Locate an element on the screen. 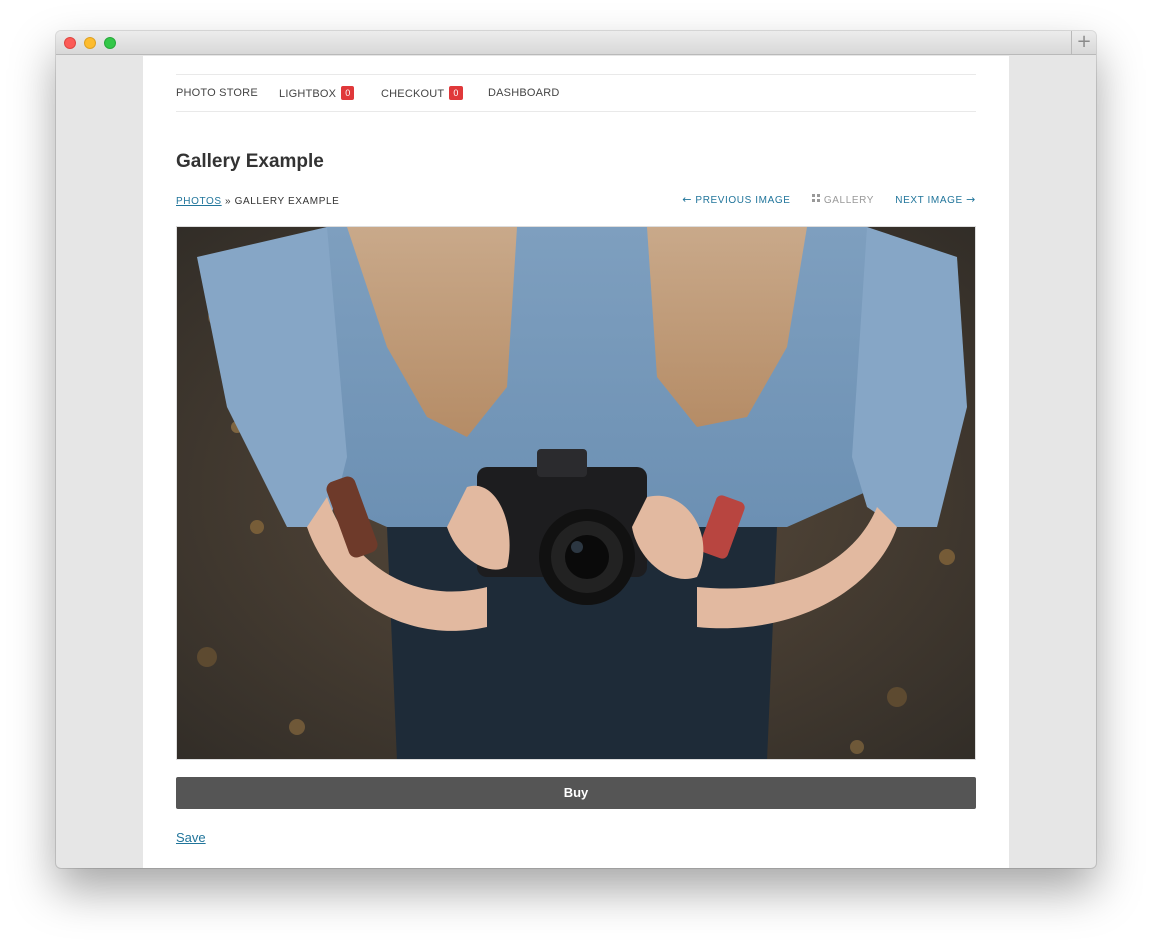  buy-button: Buy is located at coordinates (576, 793).